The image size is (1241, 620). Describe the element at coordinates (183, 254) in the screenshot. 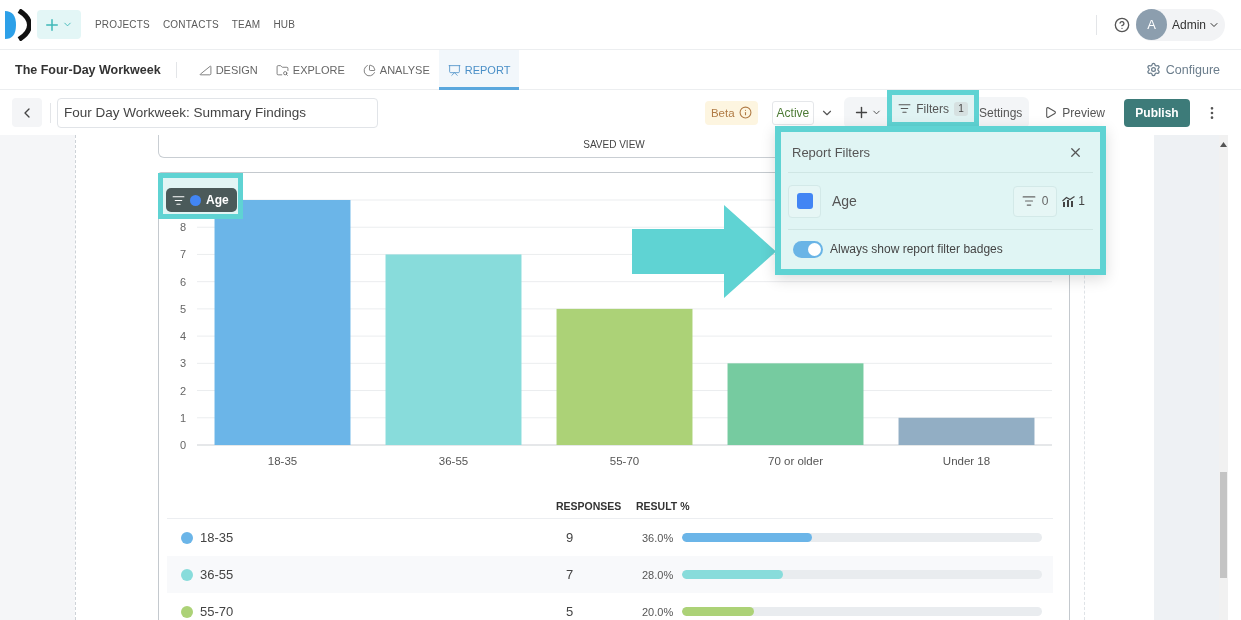

I see `y-axis-label: 7` at that location.